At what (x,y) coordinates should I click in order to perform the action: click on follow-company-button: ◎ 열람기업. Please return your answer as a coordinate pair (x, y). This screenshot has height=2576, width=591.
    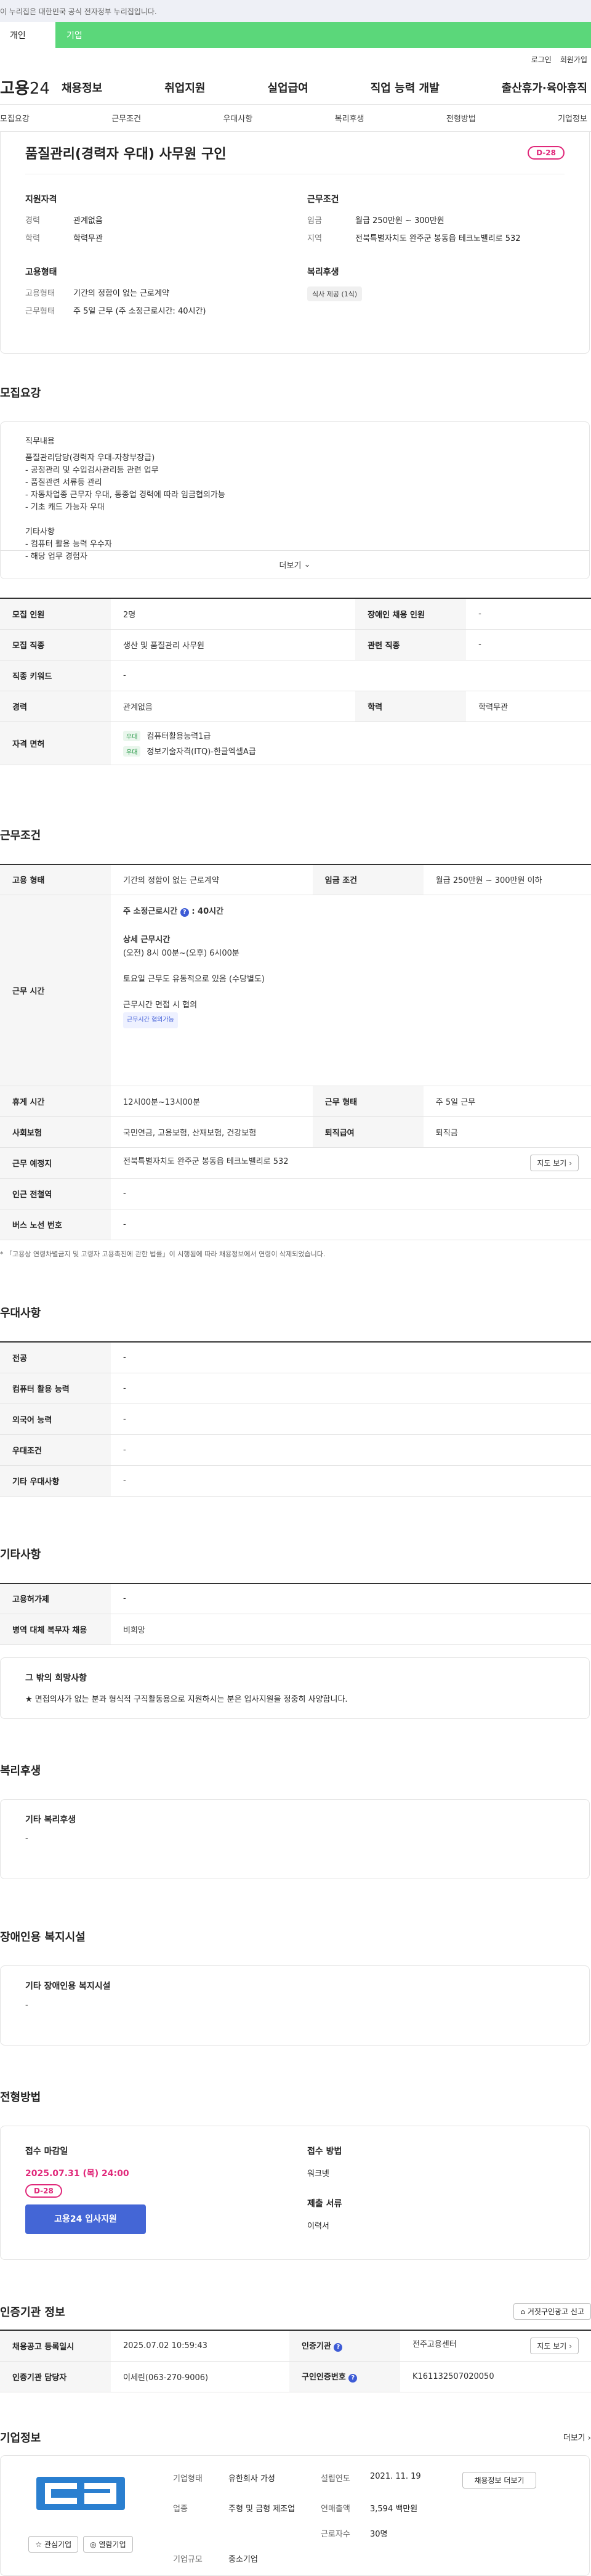
    Looking at the image, I should click on (108, 2544).